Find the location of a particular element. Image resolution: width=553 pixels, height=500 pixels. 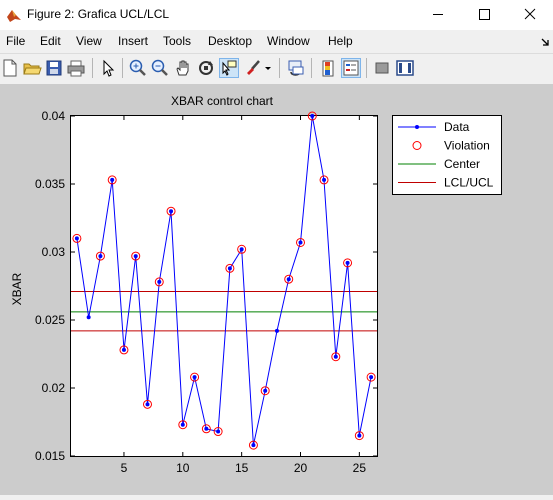

print-icon is located at coordinates (76, 68).